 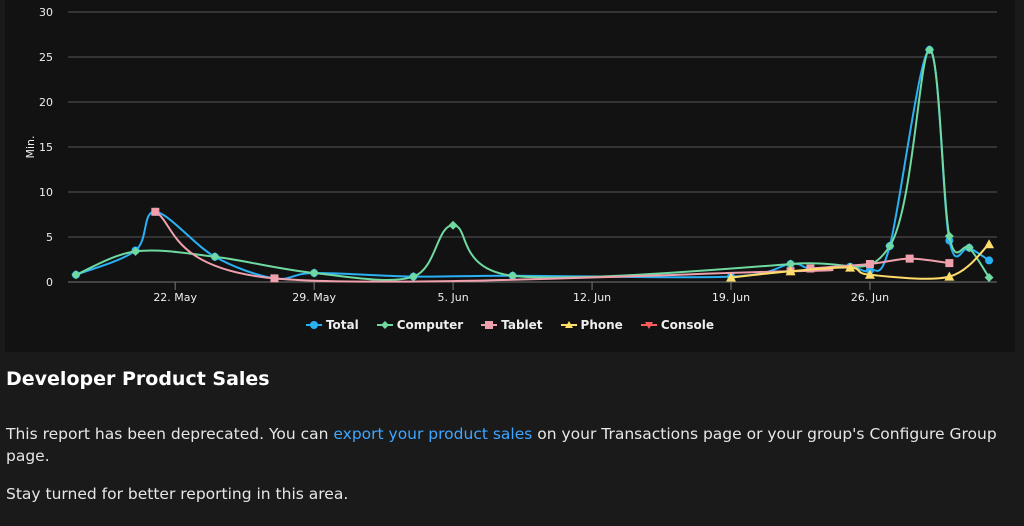 What do you see at coordinates (430, 325) in the screenshot?
I see `legend-label: Computer` at bounding box center [430, 325].